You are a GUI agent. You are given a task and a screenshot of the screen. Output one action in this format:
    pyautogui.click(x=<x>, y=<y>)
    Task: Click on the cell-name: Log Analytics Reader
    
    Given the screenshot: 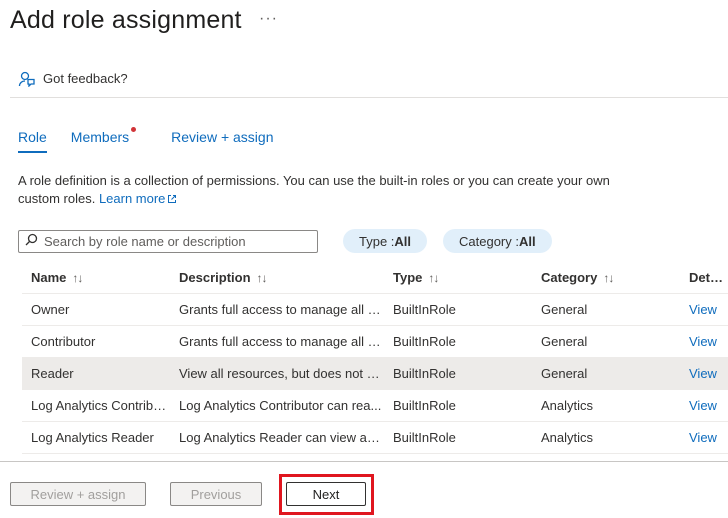 What is the action you would take?
    pyautogui.click(x=92, y=437)
    